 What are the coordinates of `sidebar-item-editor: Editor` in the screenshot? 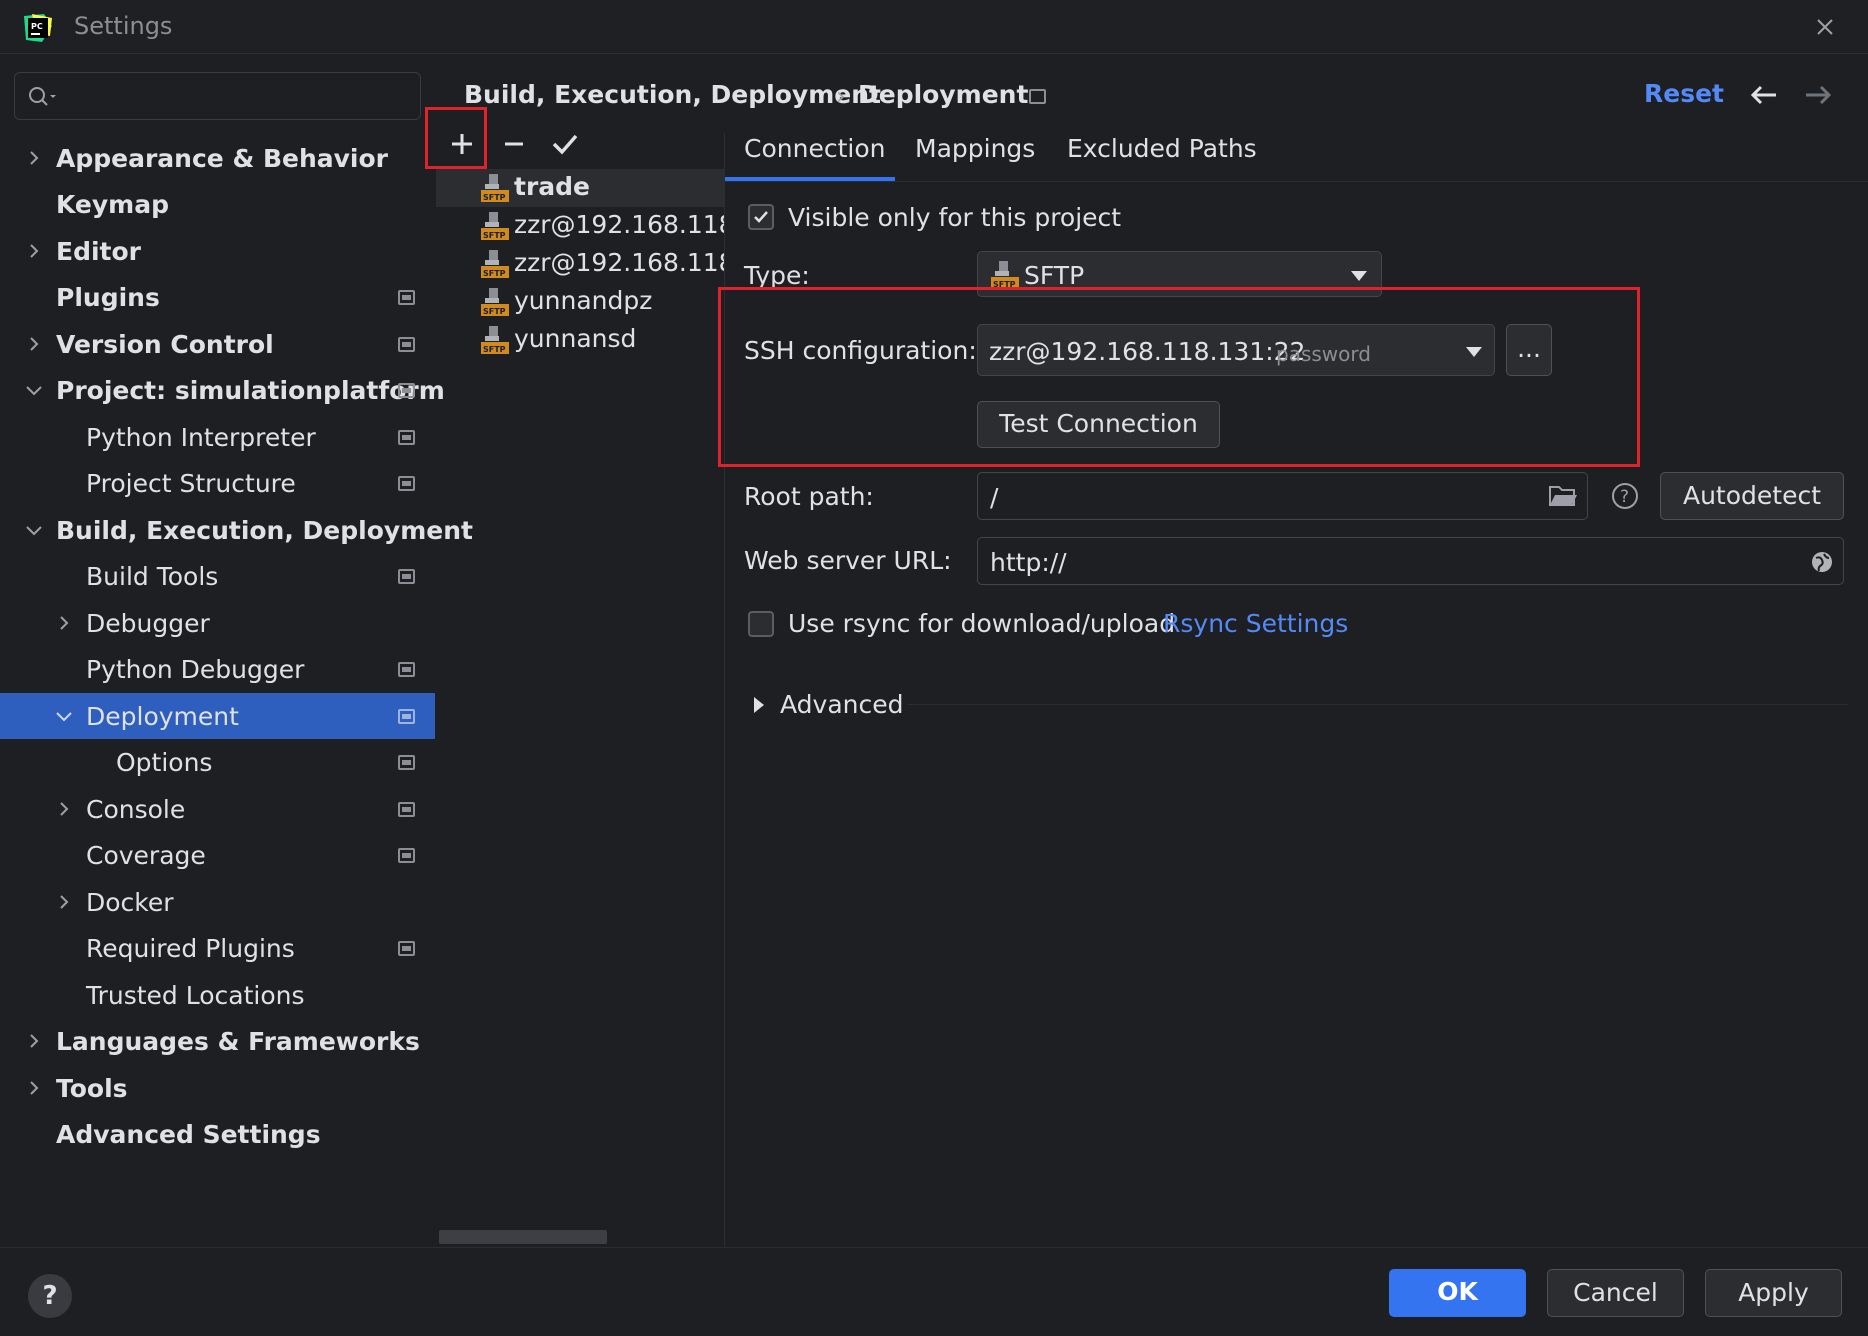 It's located at (217, 251).